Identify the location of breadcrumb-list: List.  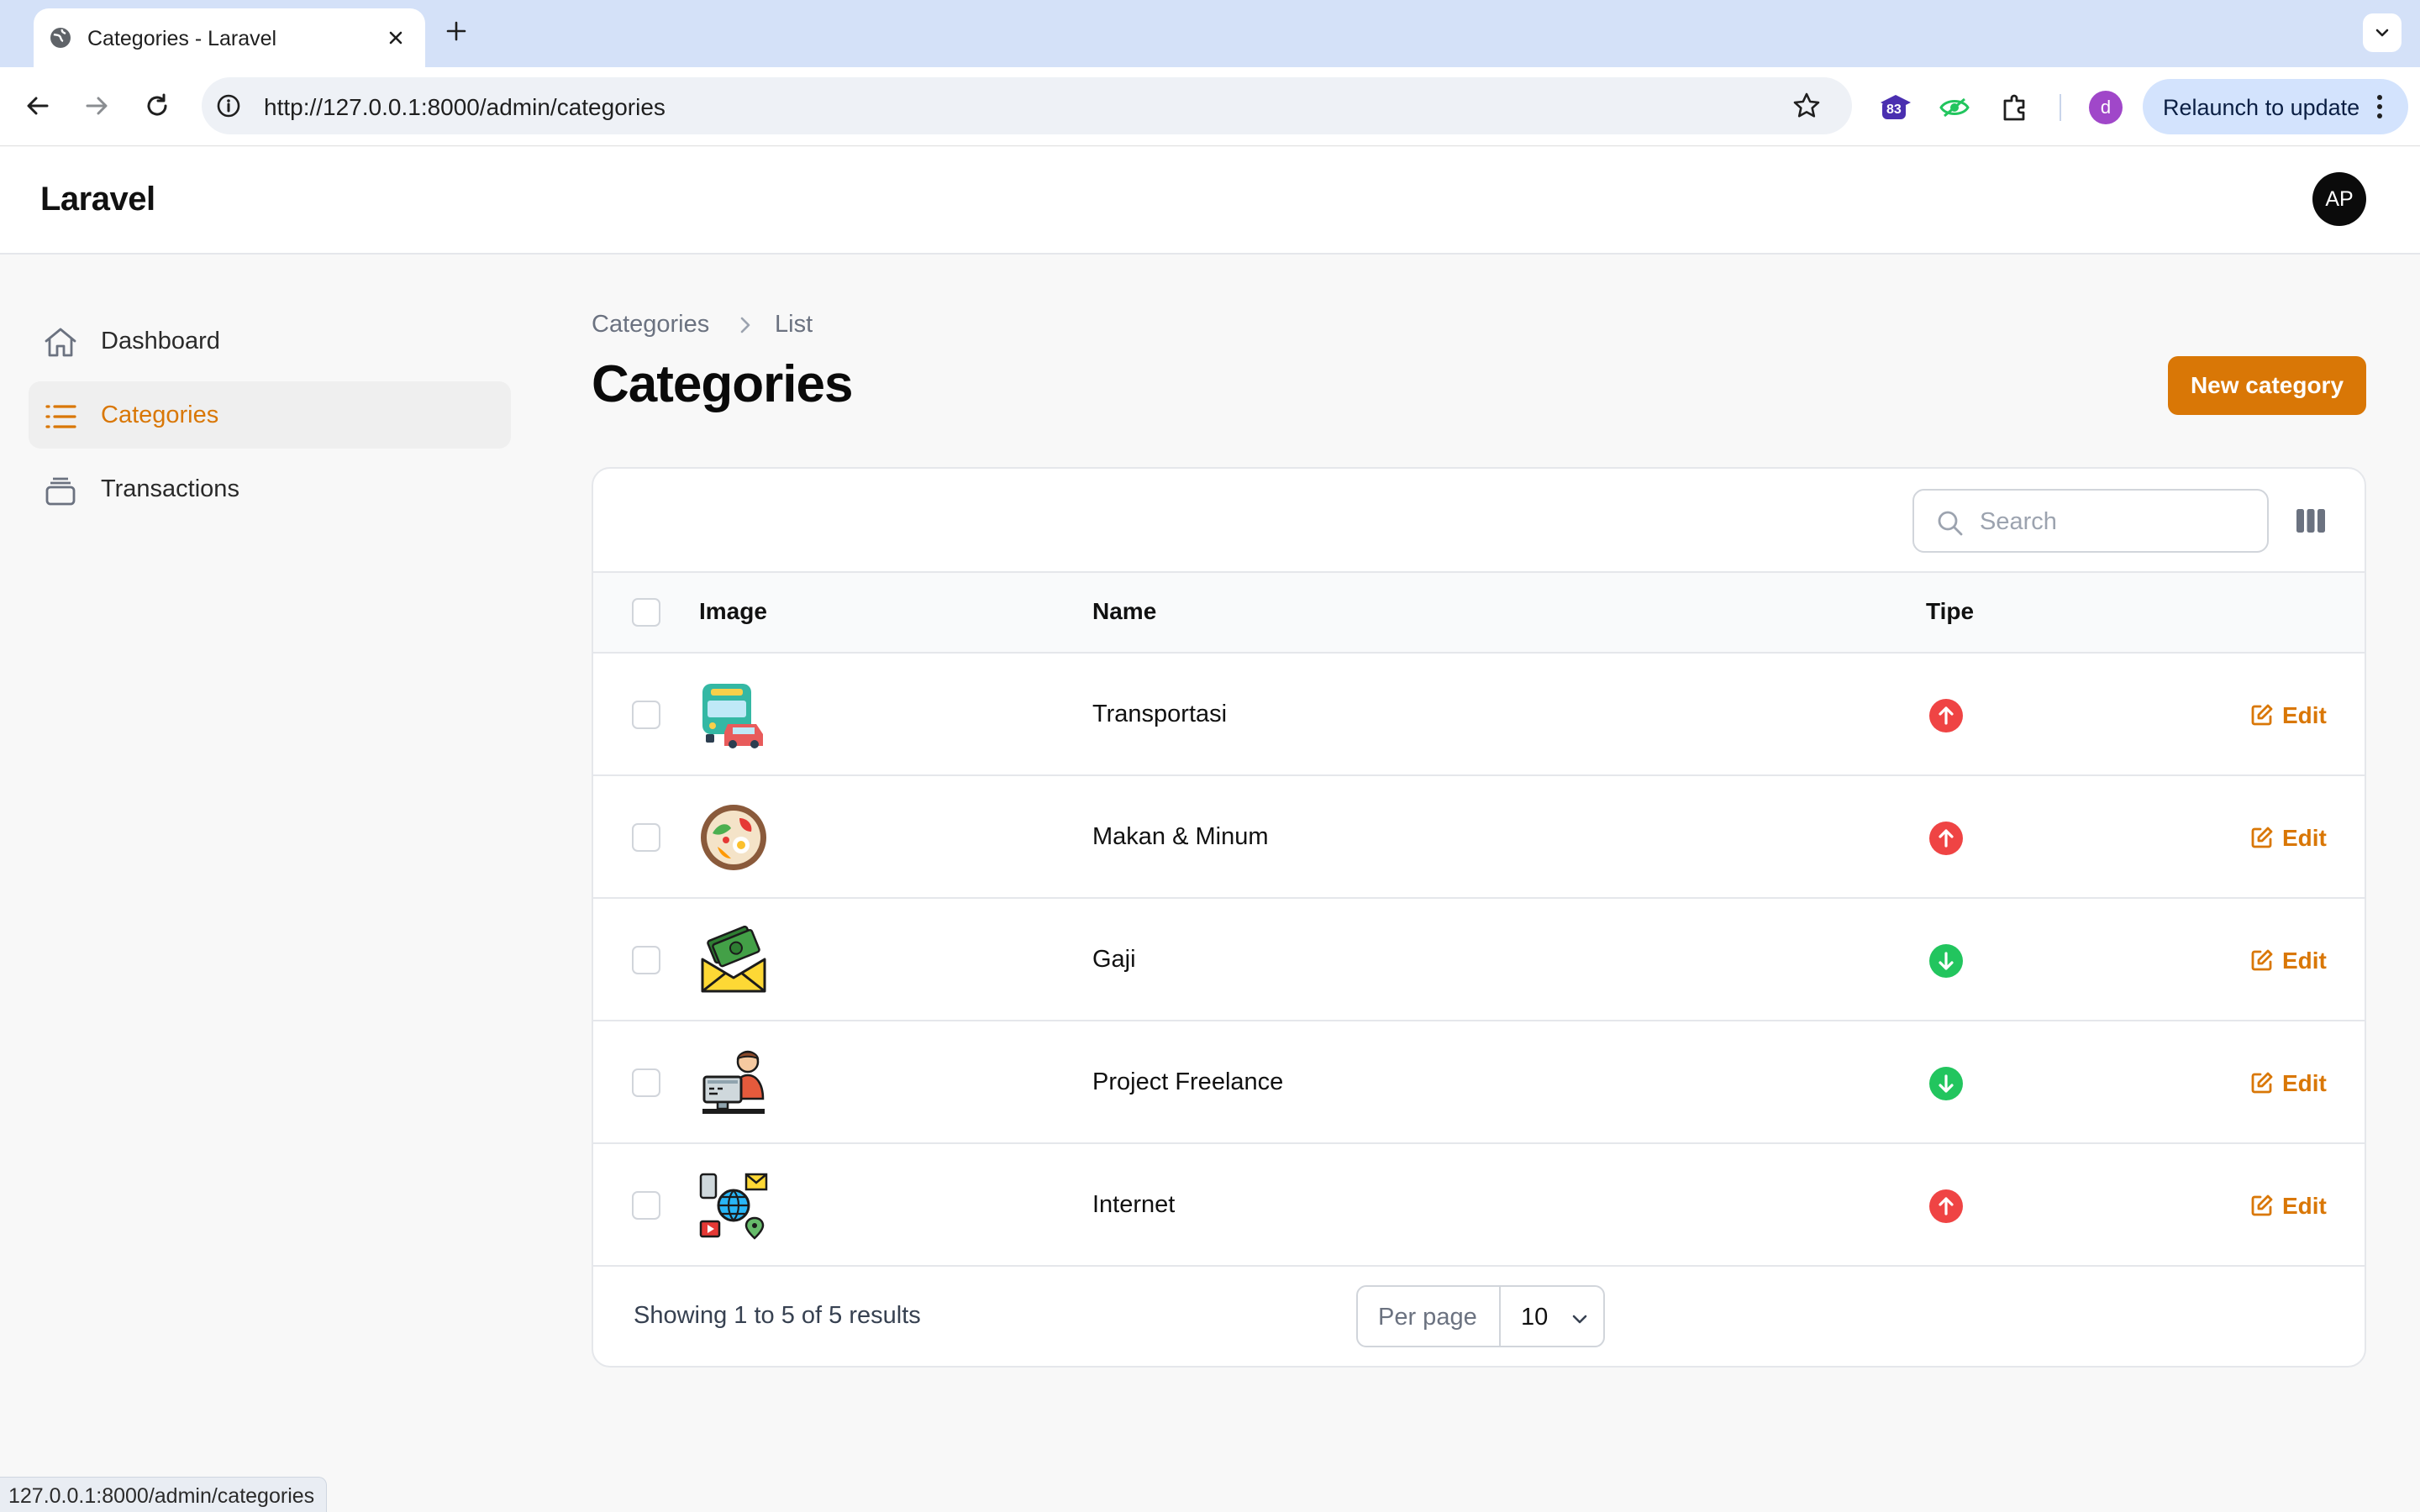
(794, 324).